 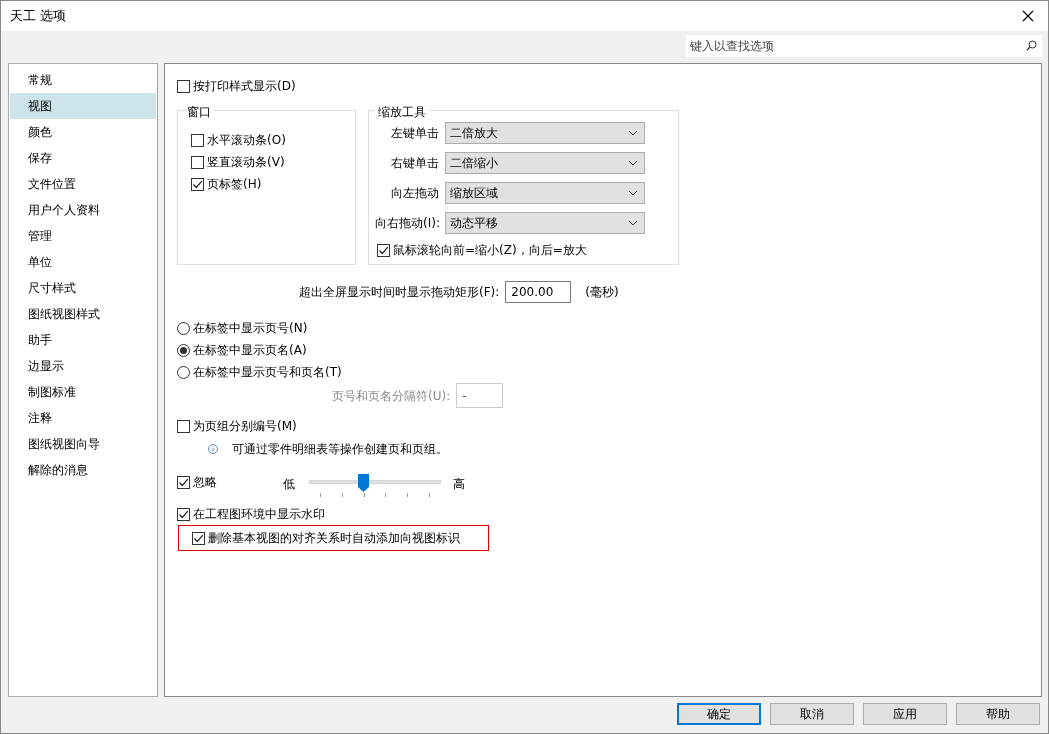 I want to click on group-title: 窗口, so click(x=199, y=112).